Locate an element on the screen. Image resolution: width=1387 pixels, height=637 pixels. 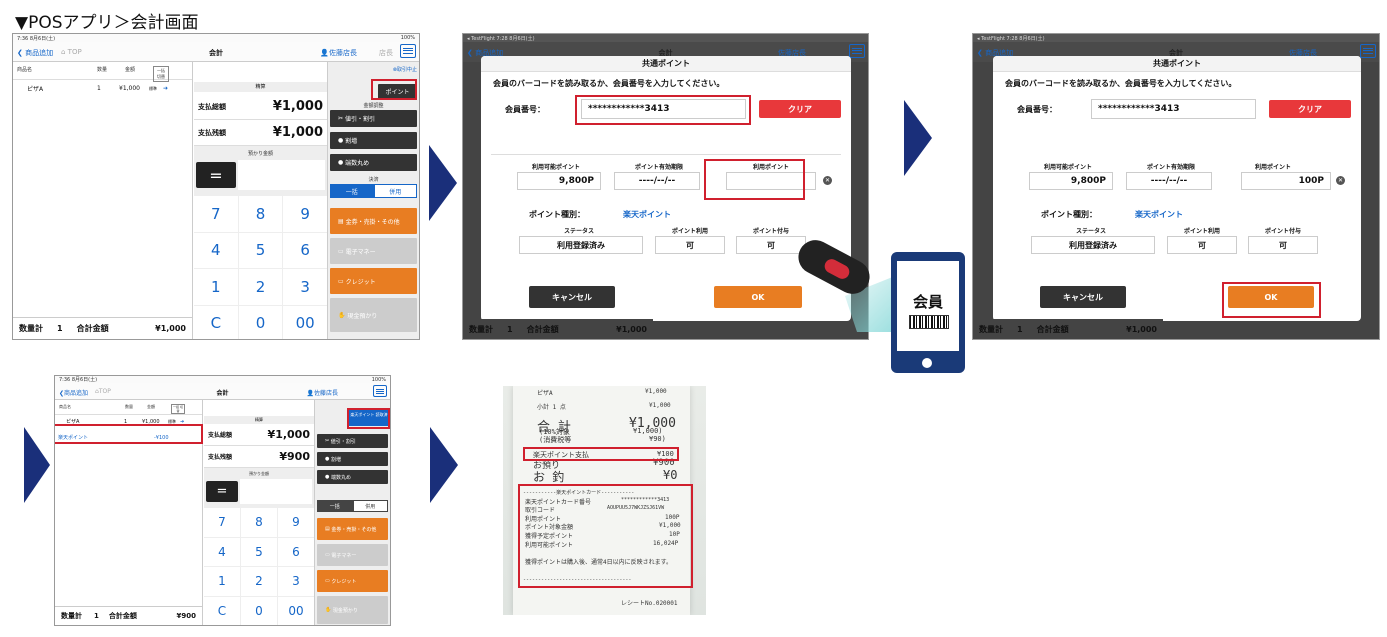
receipt-line: ¥1,000) is located at coordinates (648, 431).